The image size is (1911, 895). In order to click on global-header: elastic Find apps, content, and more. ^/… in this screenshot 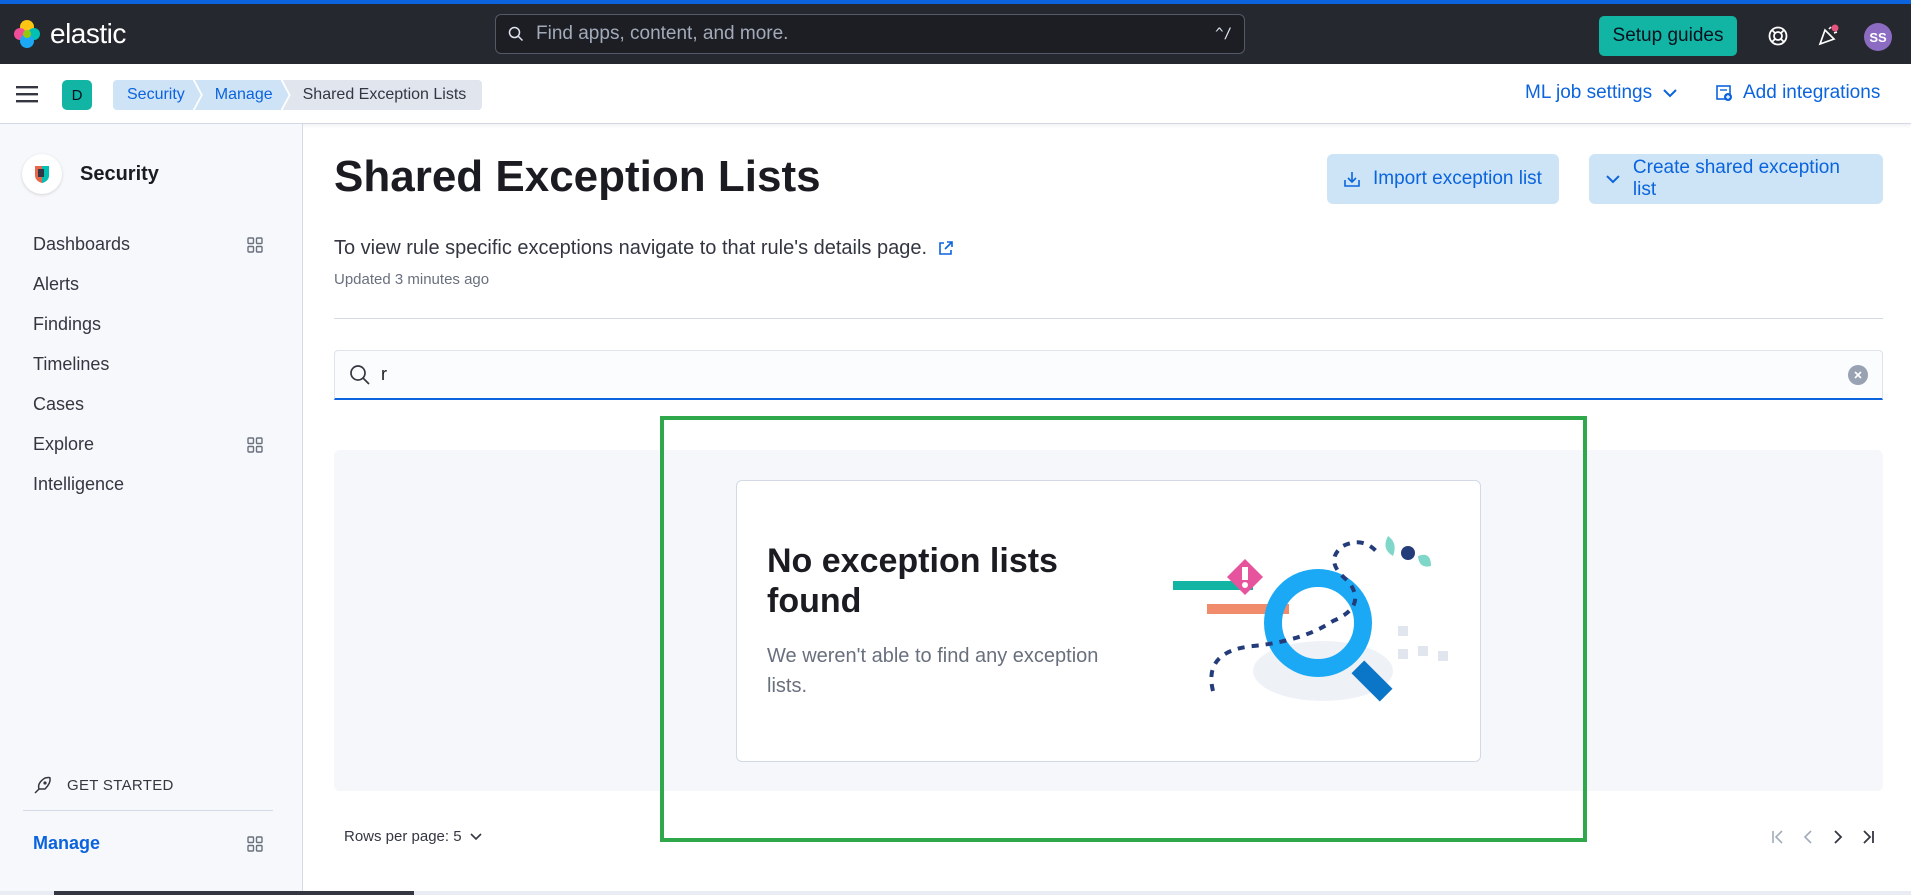, I will do `click(955, 32)`.